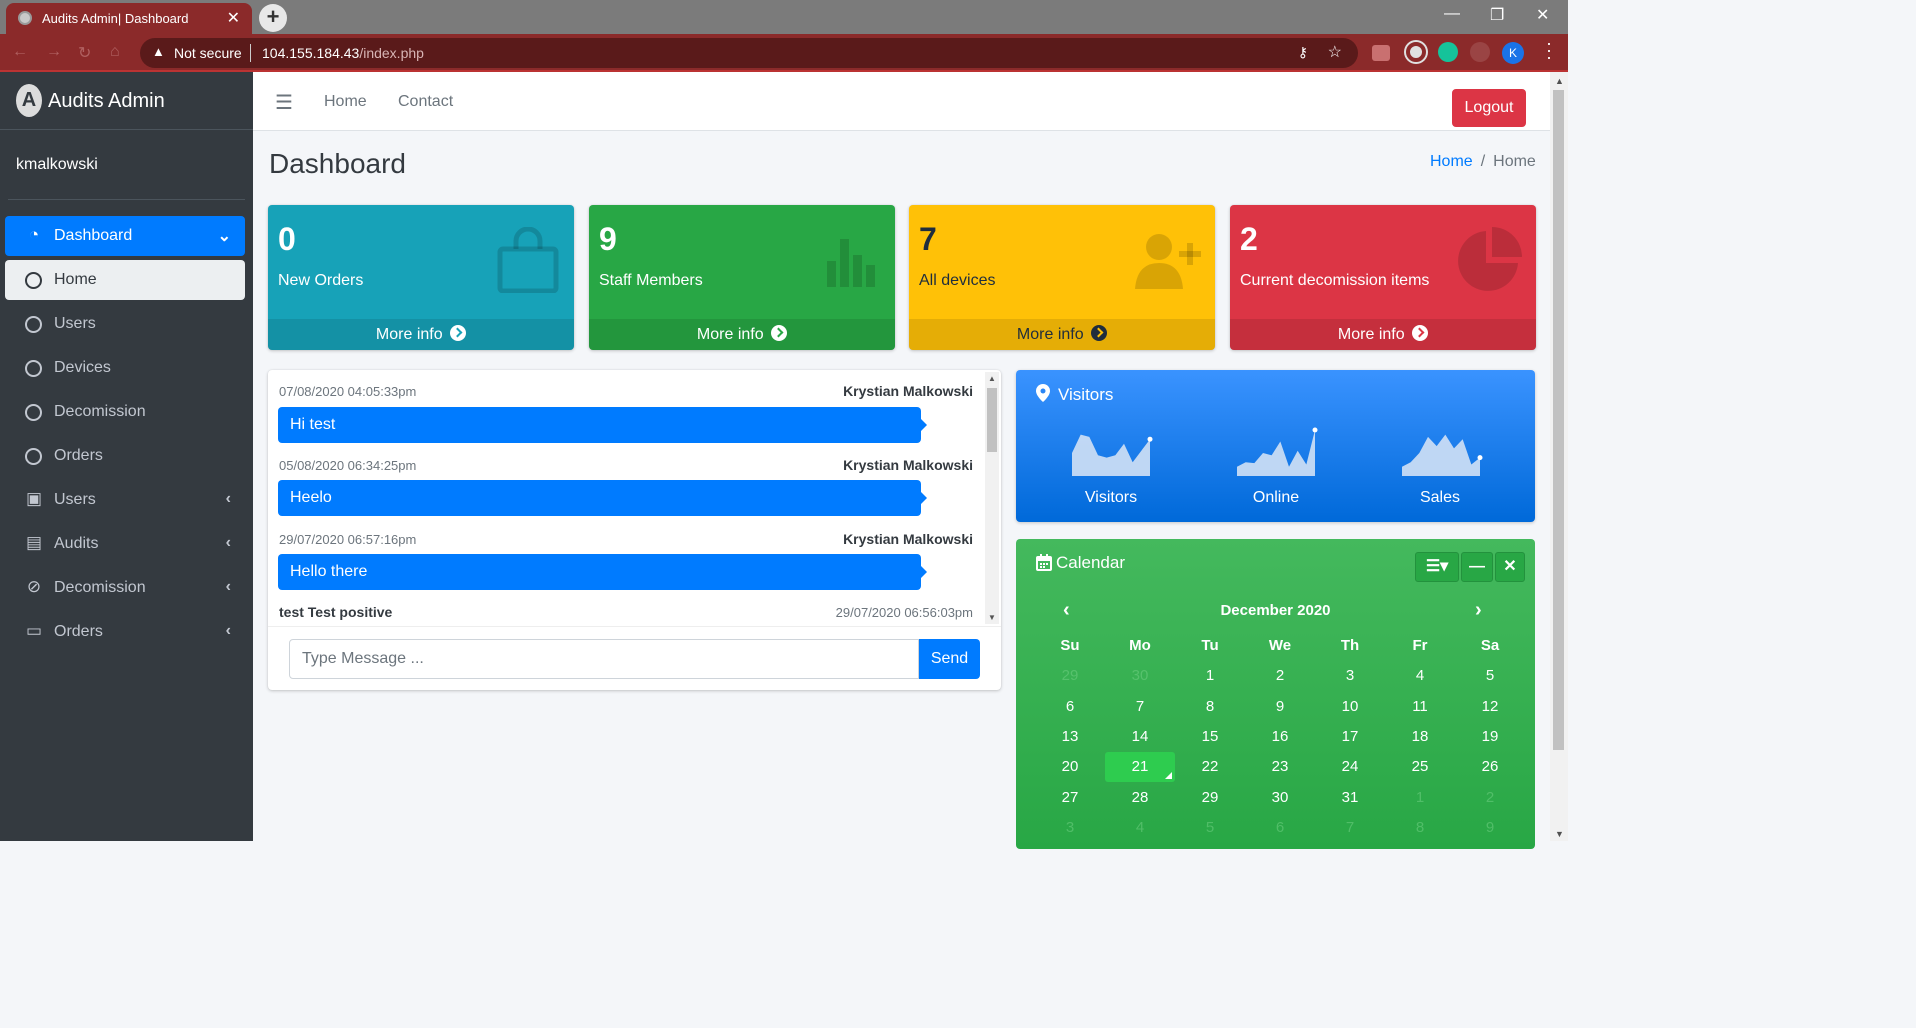  I want to click on window-close-icon: ✕, so click(1542, 15).